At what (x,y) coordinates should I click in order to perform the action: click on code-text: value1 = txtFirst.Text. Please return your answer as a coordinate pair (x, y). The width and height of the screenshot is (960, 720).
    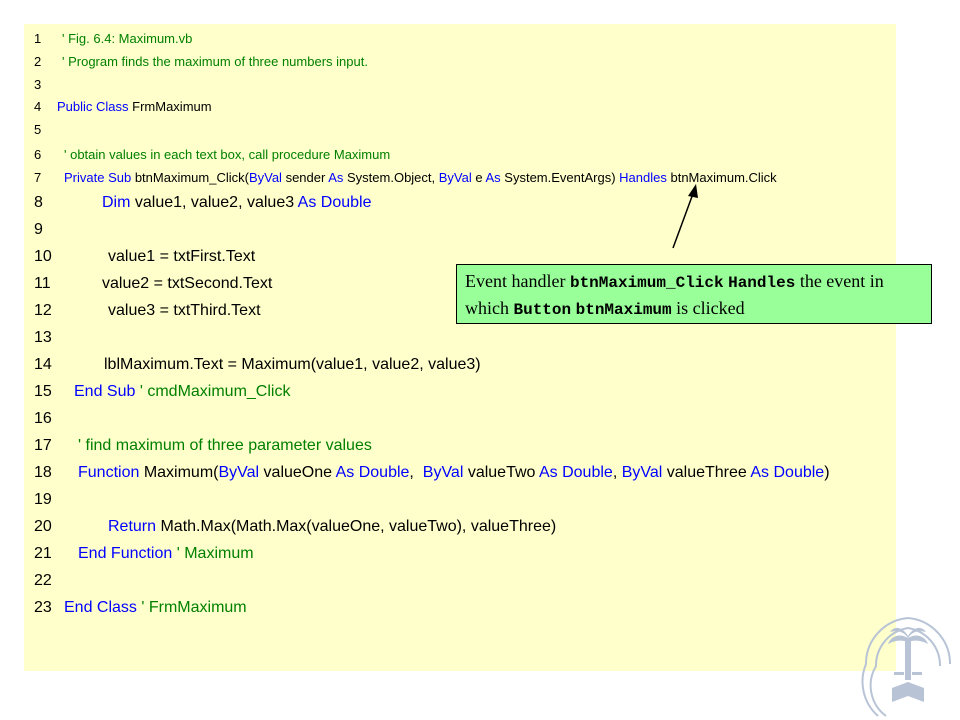
    Looking at the image, I should click on (181, 257).